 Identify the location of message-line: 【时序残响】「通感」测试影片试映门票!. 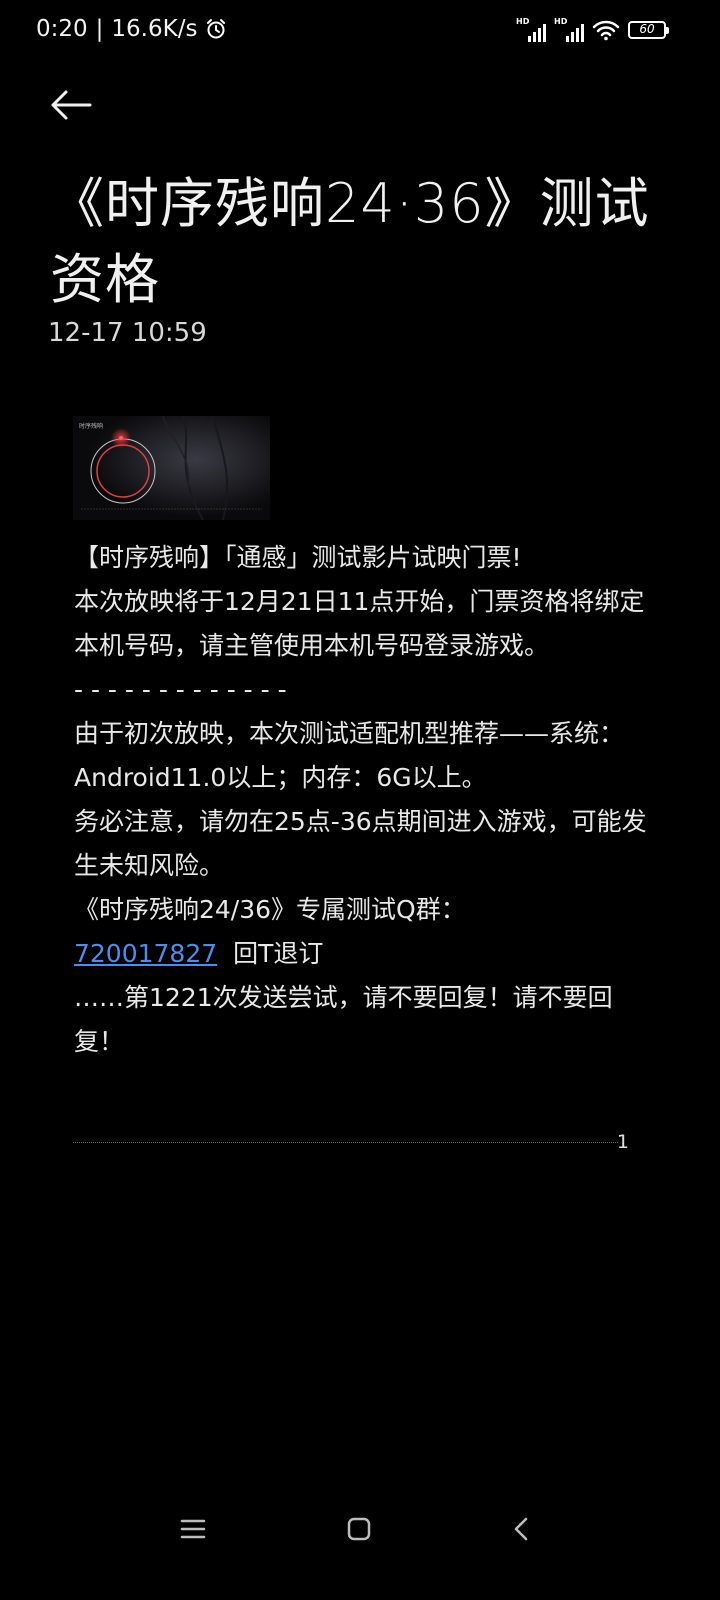
(298, 557).